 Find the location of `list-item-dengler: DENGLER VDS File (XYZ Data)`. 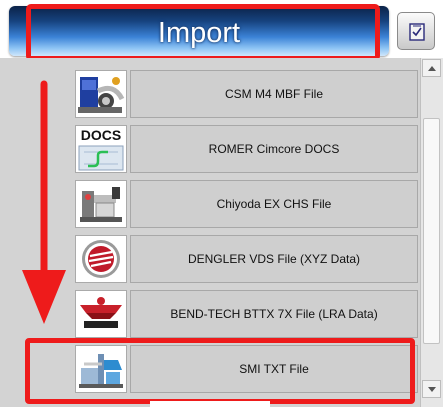

list-item-dengler: DENGLER VDS File (XYZ Data) is located at coordinates (246, 259).